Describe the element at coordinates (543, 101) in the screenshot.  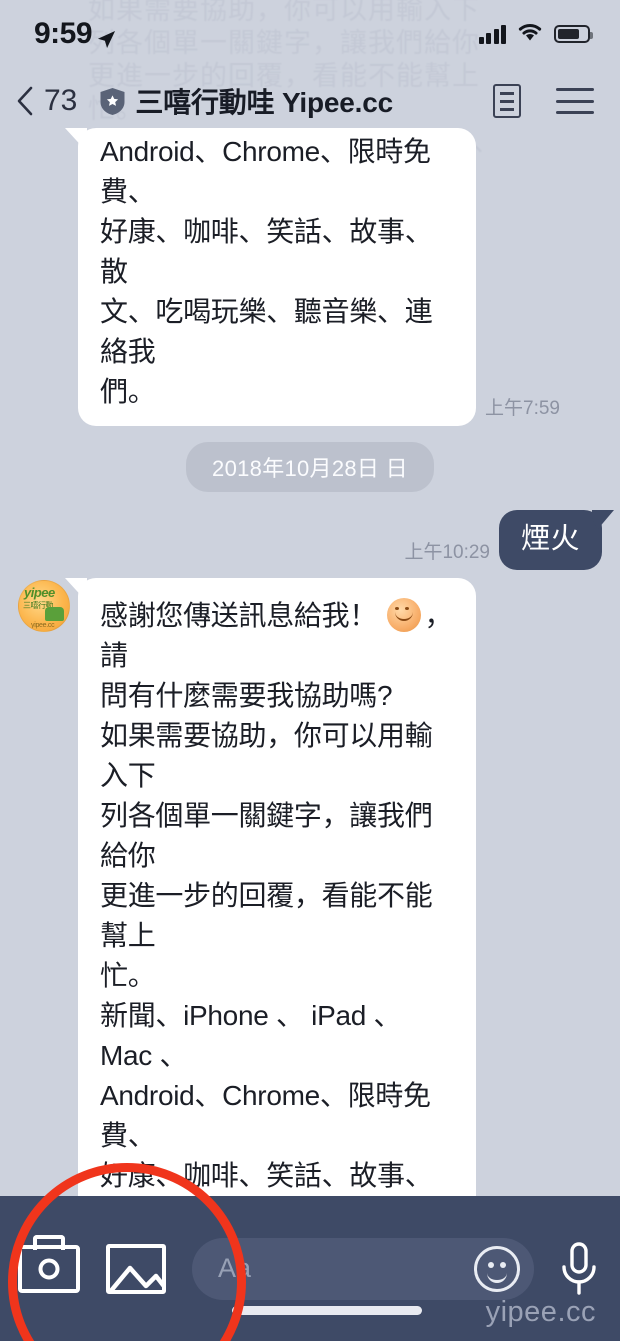
I see `nav-actions` at that location.